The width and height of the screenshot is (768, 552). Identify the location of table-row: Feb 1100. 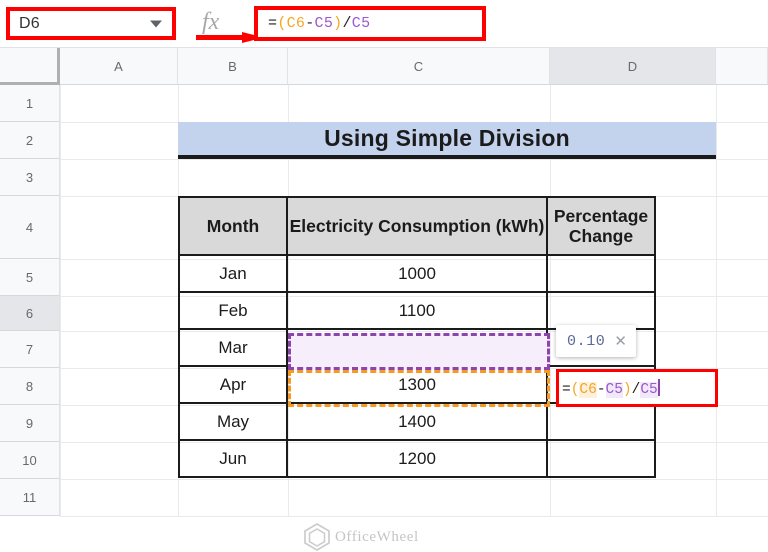
(417, 310).